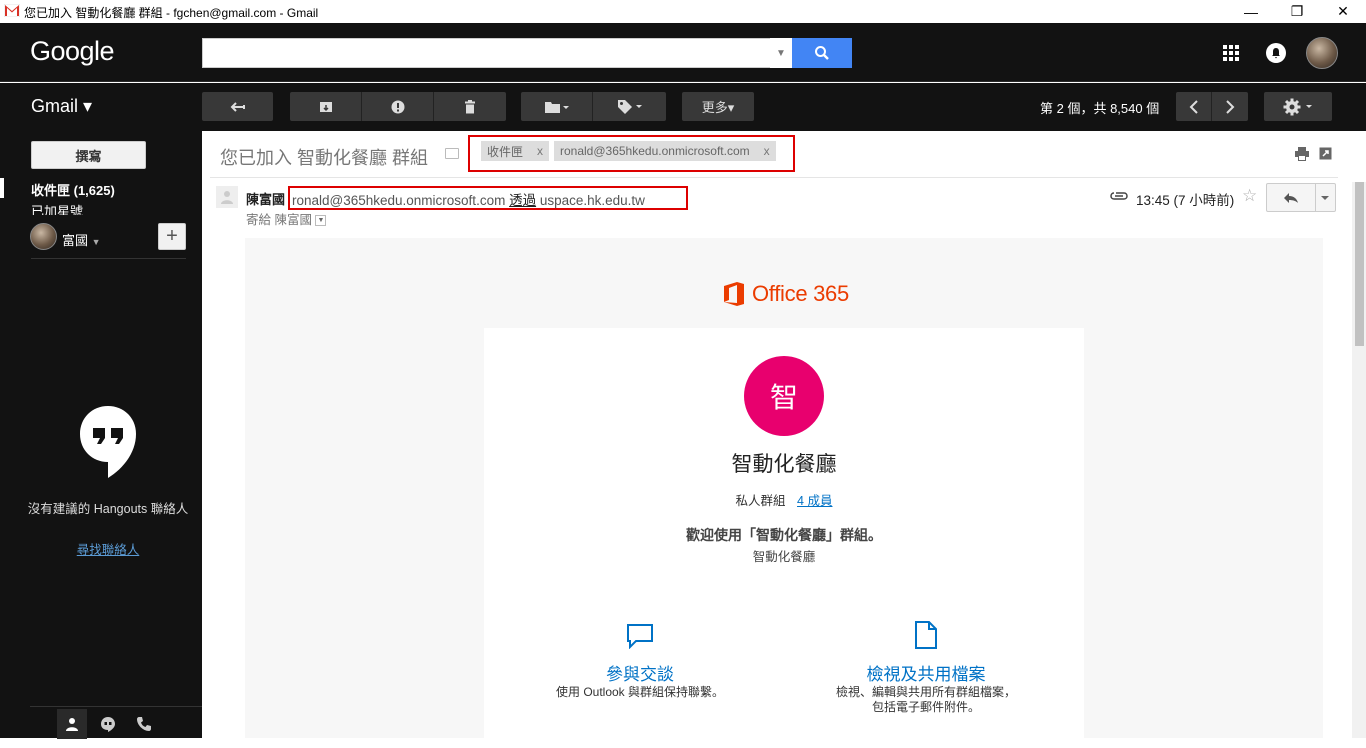 The image size is (1366, 748). I want to click on new-chat-button: +, so click(172, 236).